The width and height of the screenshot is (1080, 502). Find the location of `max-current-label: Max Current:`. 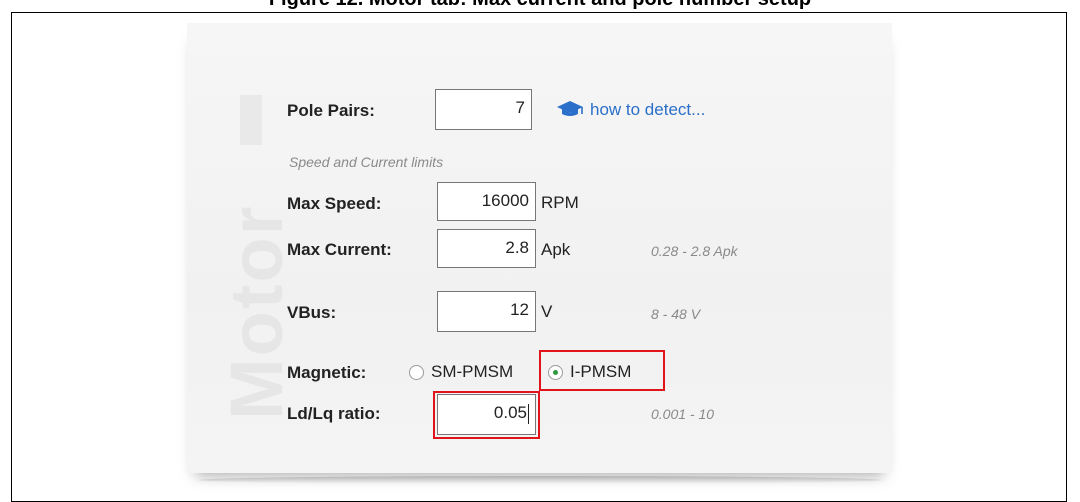

max-current-label: Max Current: is located at coordinates (339, 249).